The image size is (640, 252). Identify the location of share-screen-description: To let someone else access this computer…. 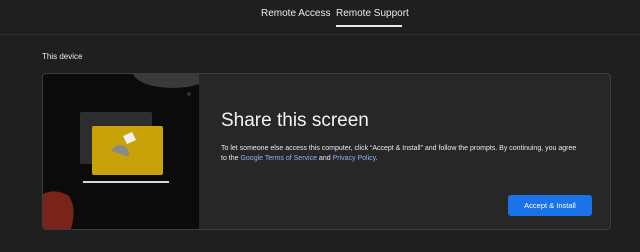
(401, 154).